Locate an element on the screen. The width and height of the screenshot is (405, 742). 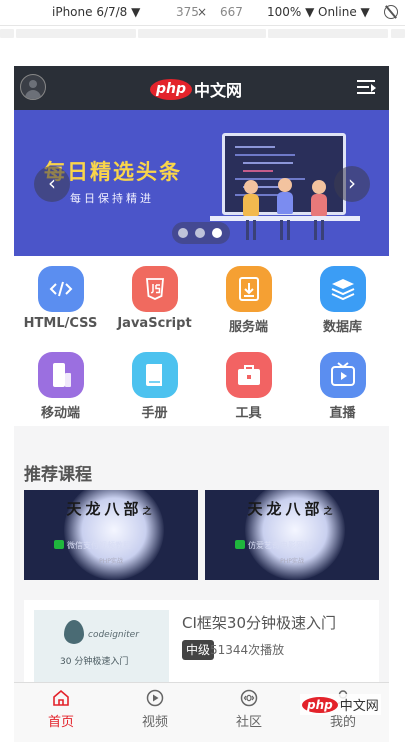
viewport-top-margin is located at coordinates (201, 53).